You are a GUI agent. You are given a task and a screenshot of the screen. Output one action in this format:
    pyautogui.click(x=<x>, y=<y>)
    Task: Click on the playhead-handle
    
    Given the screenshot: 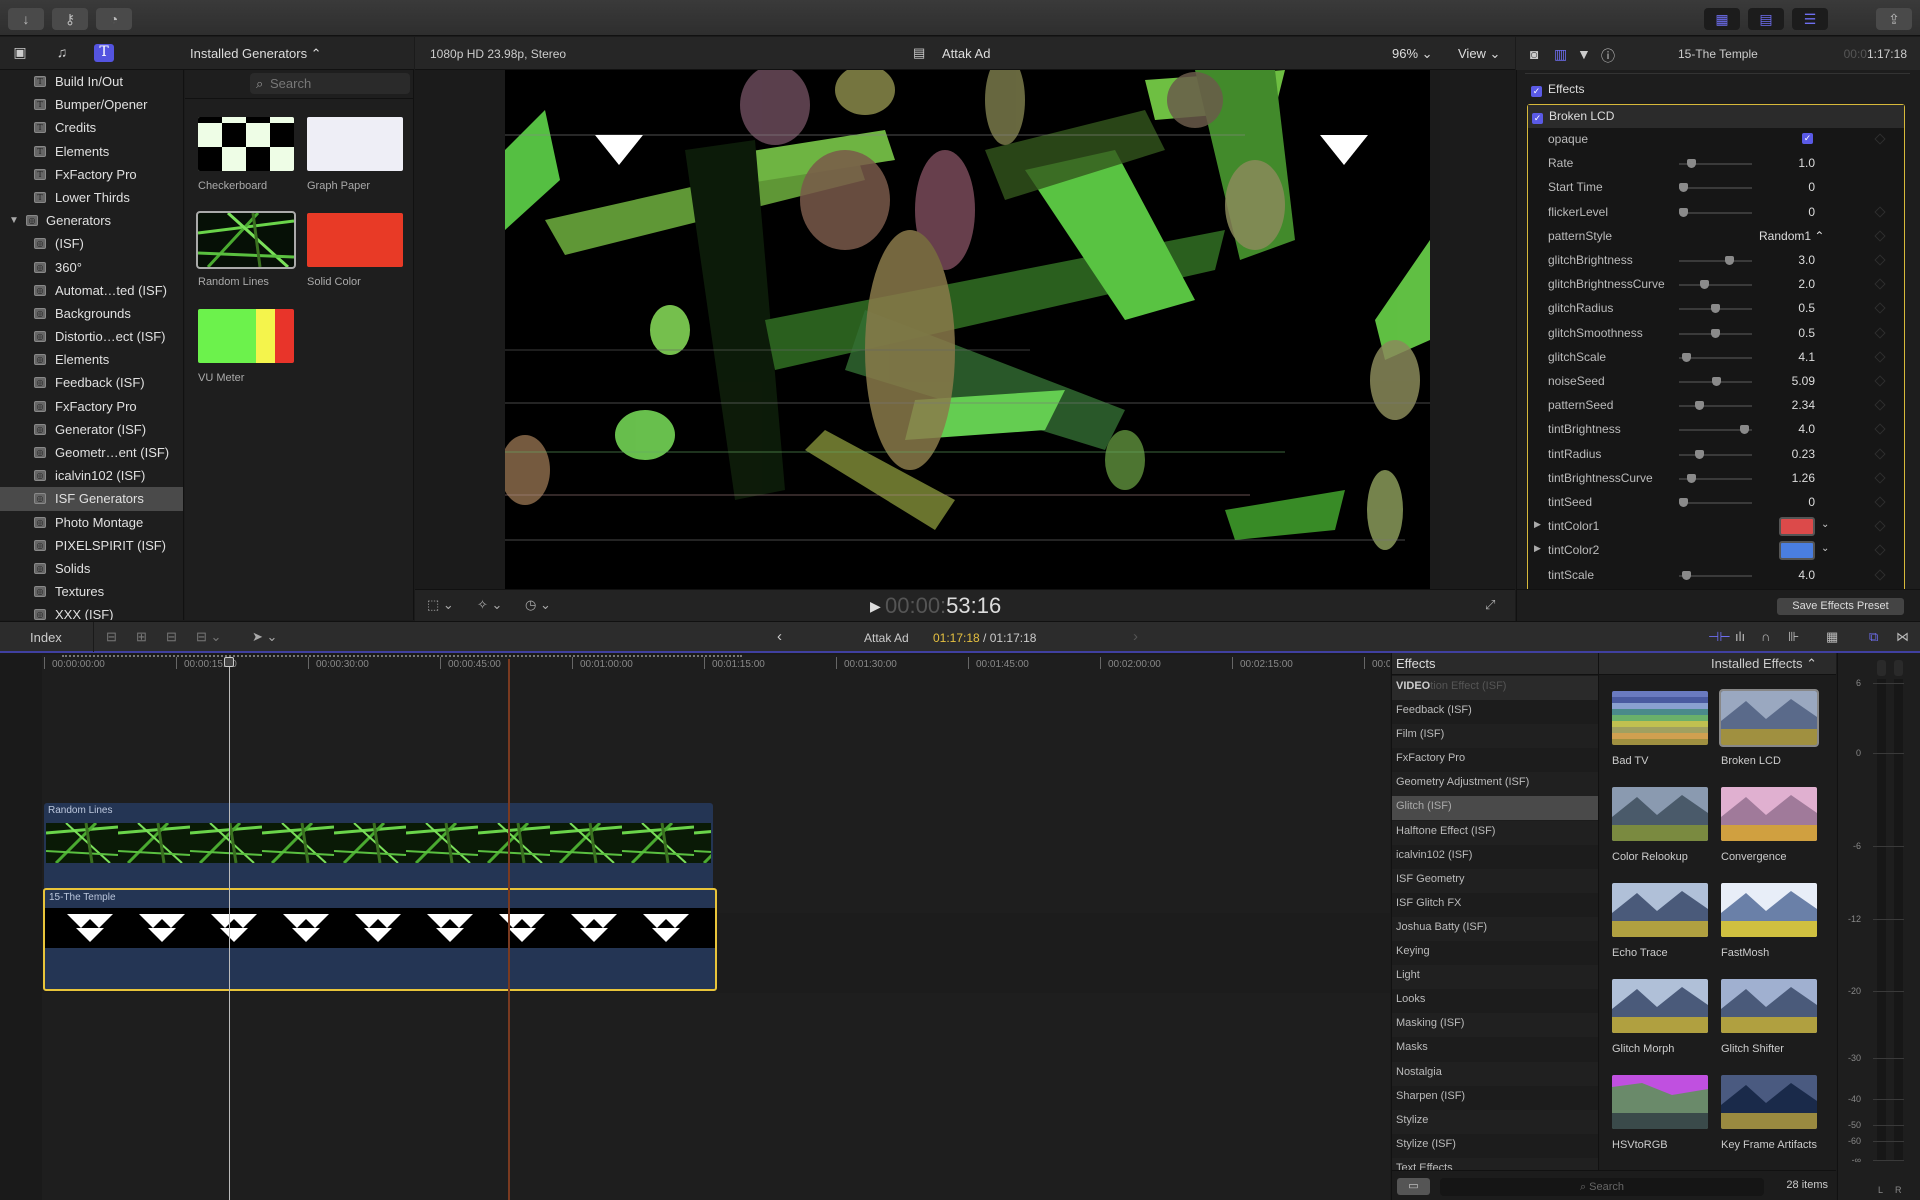 What is the action you would take?
    pyautogui.click(x=229, y=662)
    